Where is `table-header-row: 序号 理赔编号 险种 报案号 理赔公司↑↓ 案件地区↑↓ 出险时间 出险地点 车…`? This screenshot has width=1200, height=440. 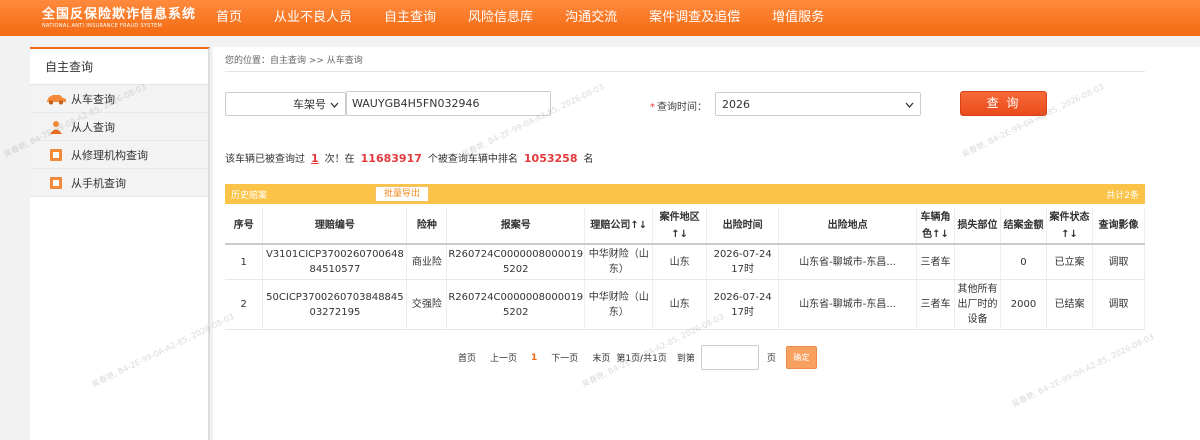 table-header-row: 序号 理赔编号 险种 报案号 理赔公司↑↓ 案件地区↑↓ 出险时间 出险地点 车… is located at coordinates (685, 226).